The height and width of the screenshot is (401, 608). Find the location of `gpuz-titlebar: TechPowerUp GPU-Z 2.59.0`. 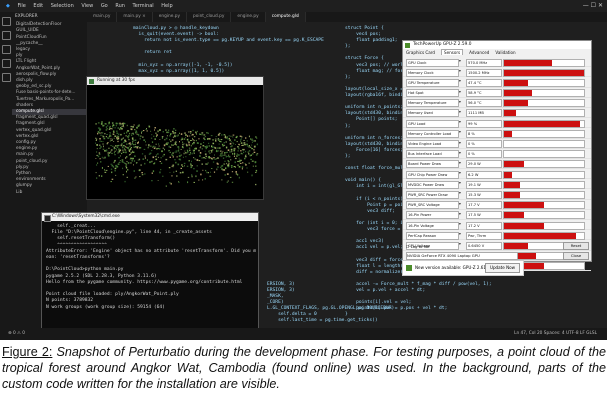

gpuz-titlebar: TechPowerUp GPU-Z 2.59.0 is located at coordinates (497, 45).